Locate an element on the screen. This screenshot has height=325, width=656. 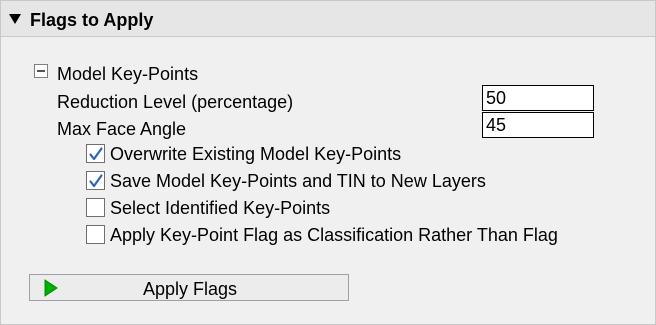
apply-flags-label: Apply Flags is located at coordinates (190, 289).